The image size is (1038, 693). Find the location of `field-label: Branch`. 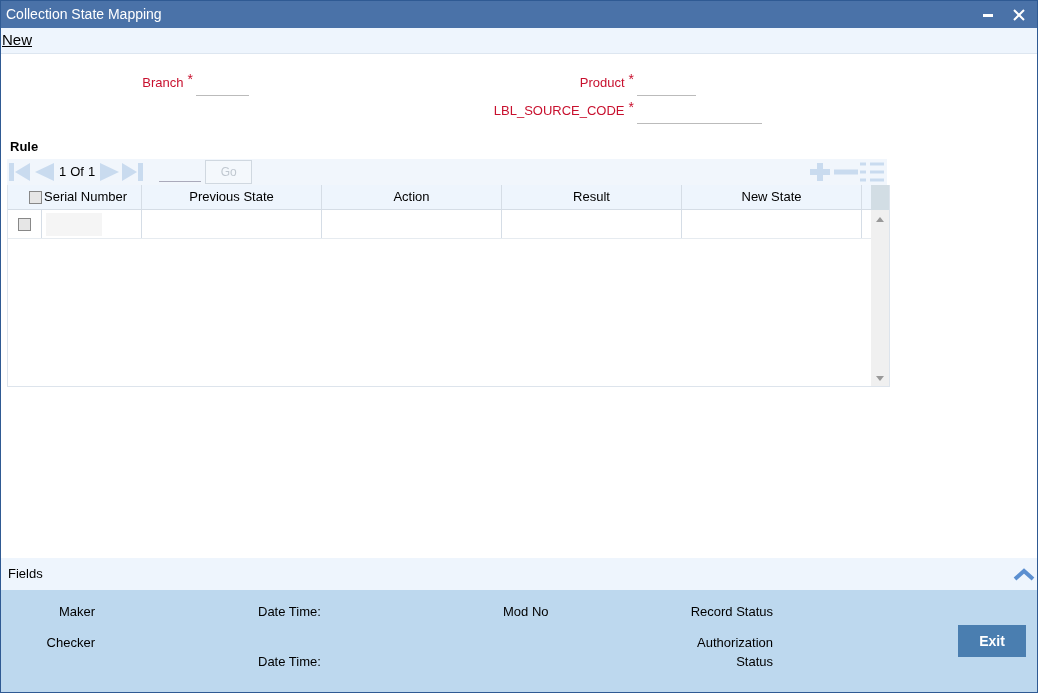

field-label: Branch is located at coordinates (163, 82).